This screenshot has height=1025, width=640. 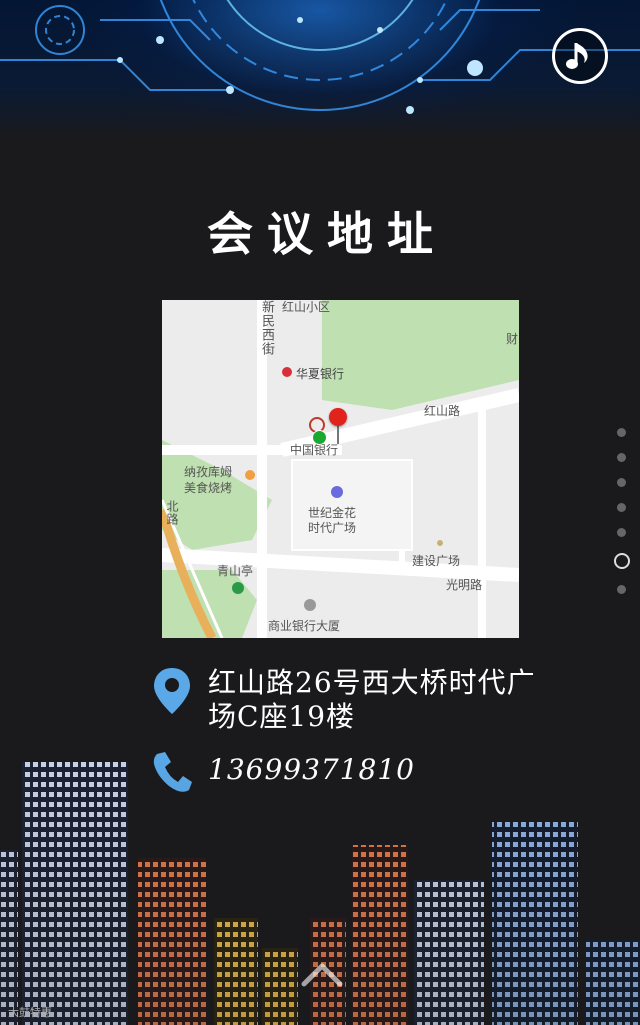 I want to click on map-label-restaurant-2: 美食烧烤, so click(x=208, y=488).